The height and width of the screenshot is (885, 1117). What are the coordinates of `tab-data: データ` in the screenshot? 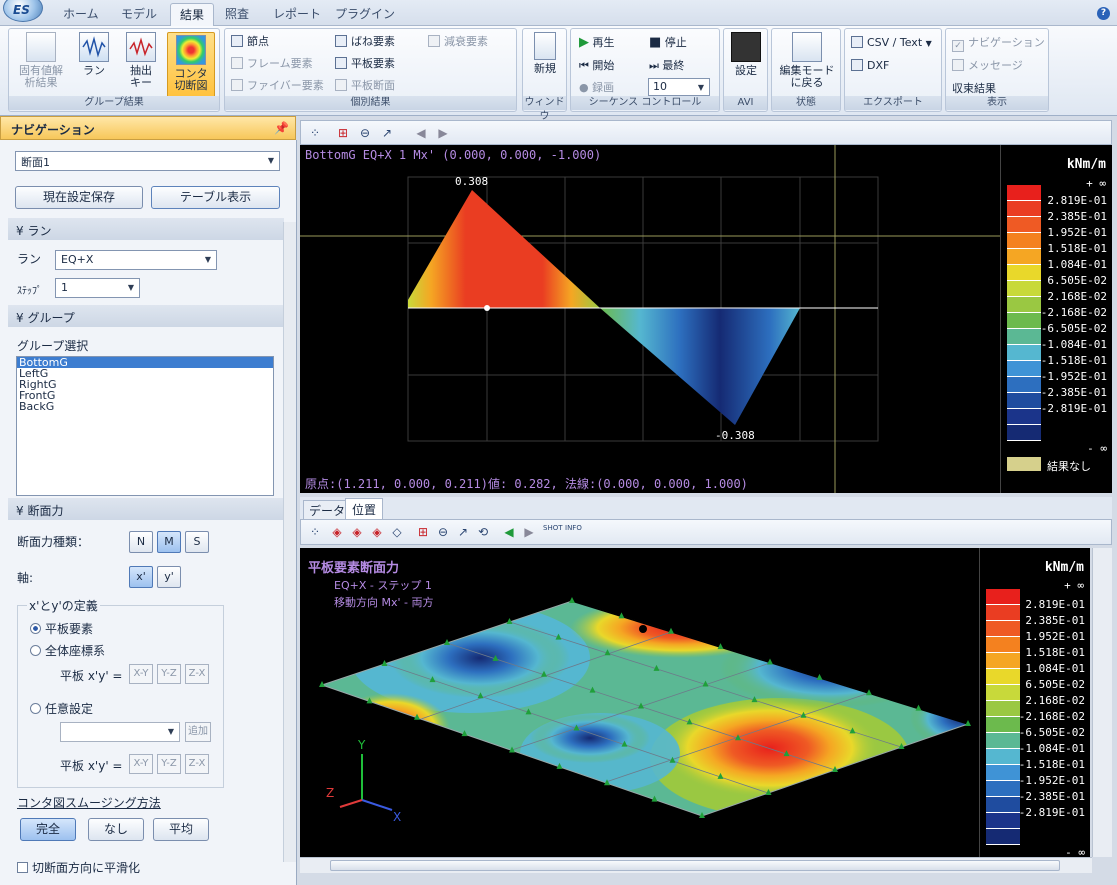 It's located at (327, 510).